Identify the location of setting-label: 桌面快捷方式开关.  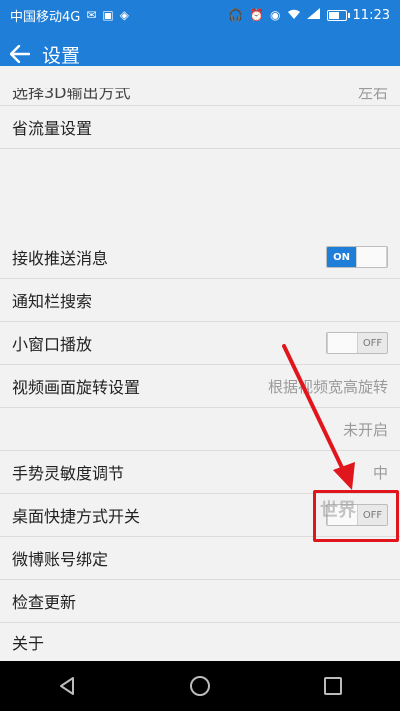
(76, 516).